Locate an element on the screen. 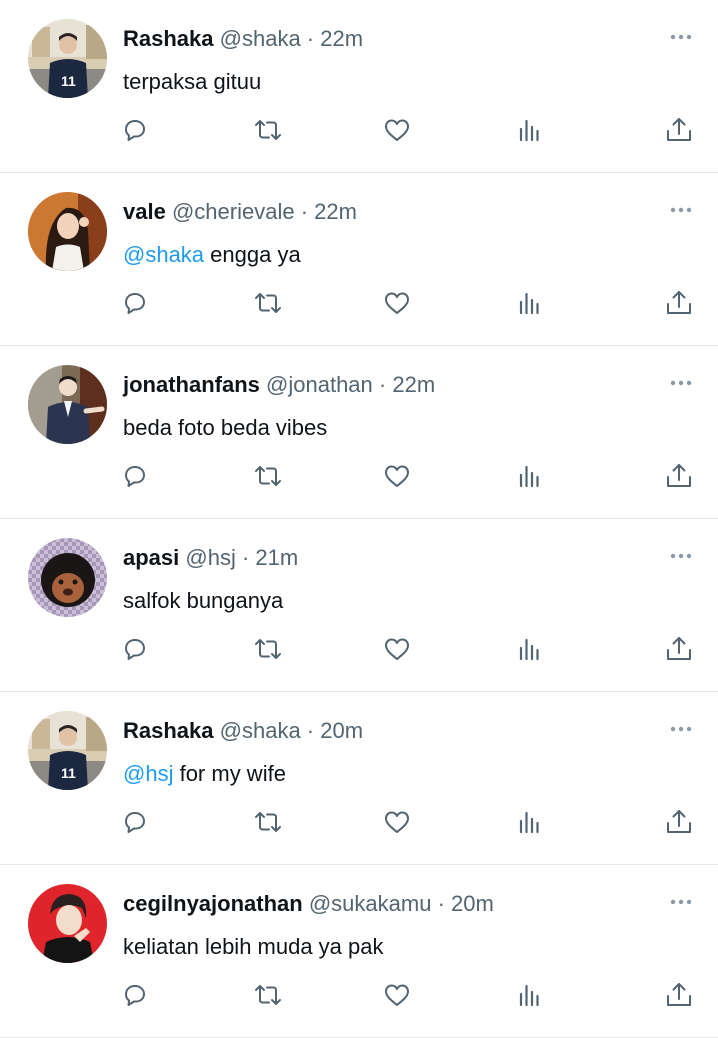 The image size is (718, 1038). tweet-text: @shaka engga ya is located at coordinates (212, 255).